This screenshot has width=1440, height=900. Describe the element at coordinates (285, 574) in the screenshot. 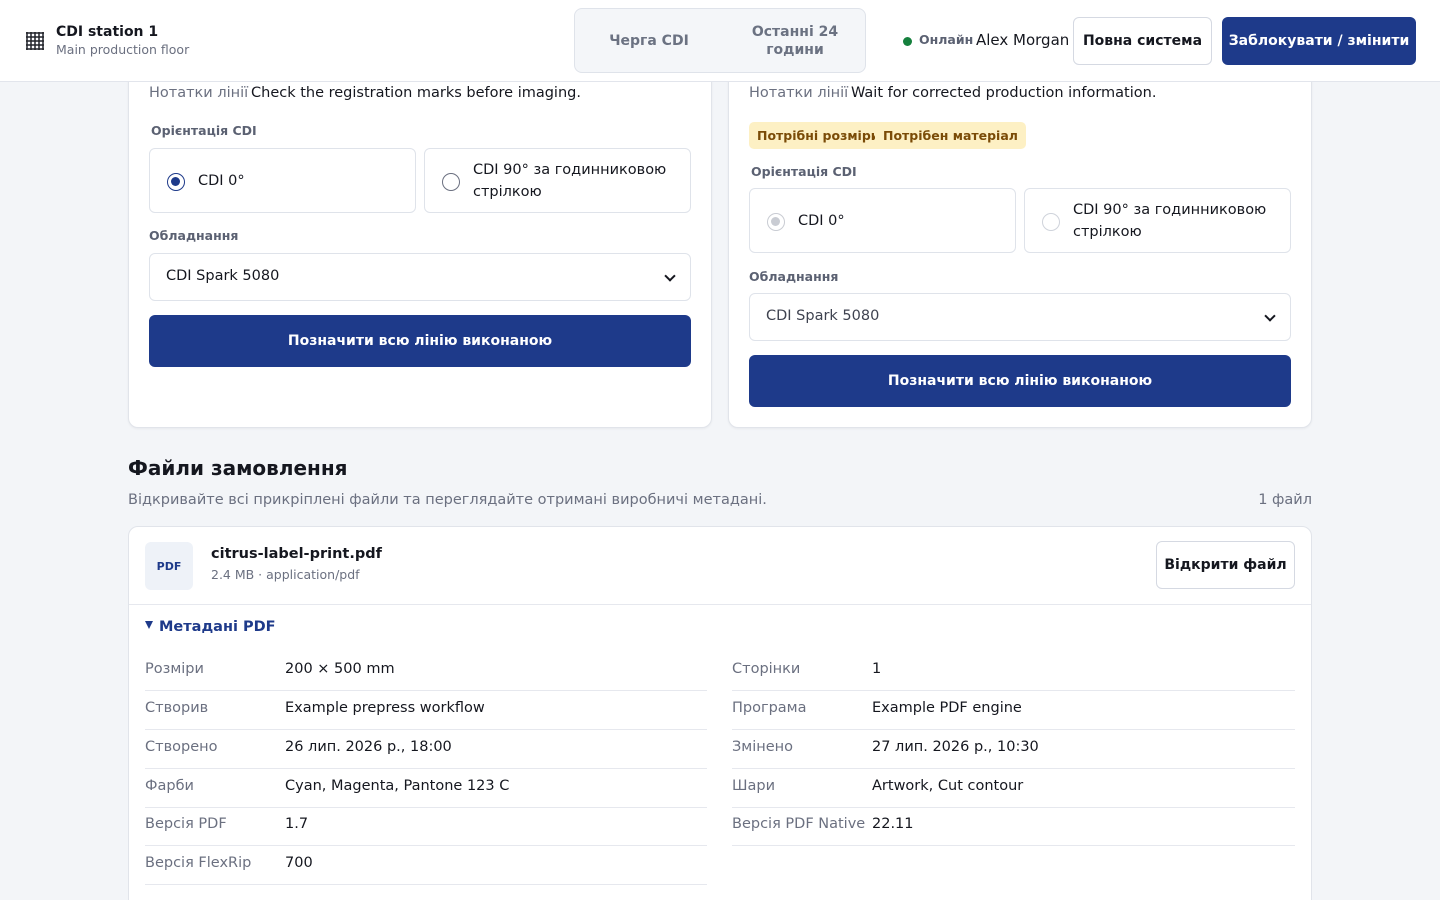

I see `file-size-type: 2.4 MB · application/pdf` at that location.